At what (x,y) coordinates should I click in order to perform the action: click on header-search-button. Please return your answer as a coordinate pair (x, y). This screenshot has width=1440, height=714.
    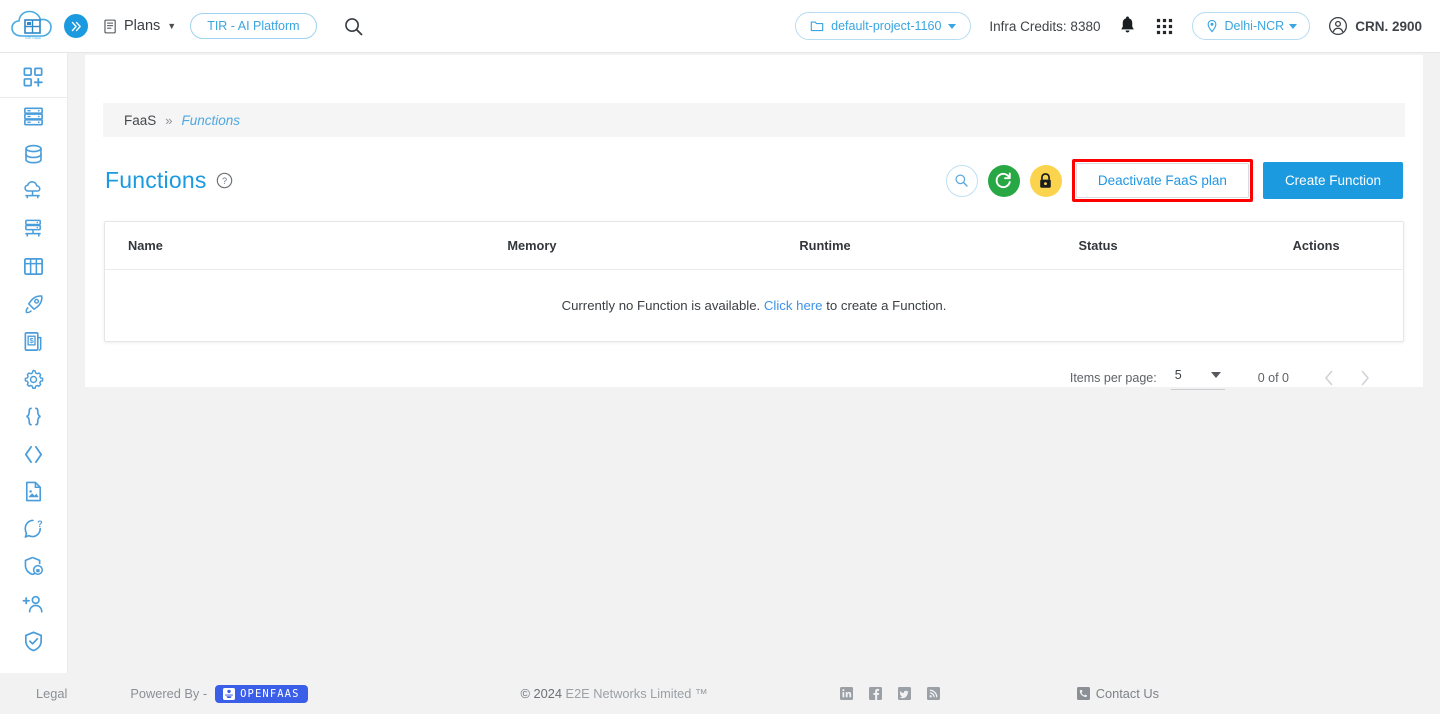
    Looking at the image, I should click on (353, 26).